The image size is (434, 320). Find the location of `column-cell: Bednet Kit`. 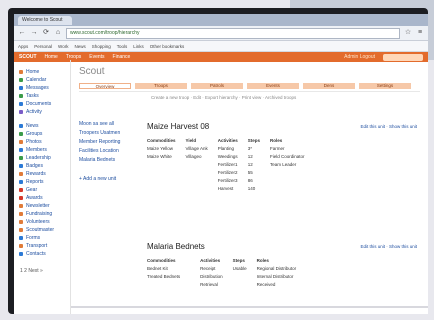

column-cell: Bednet Kit is located at coordinates (157, 268).